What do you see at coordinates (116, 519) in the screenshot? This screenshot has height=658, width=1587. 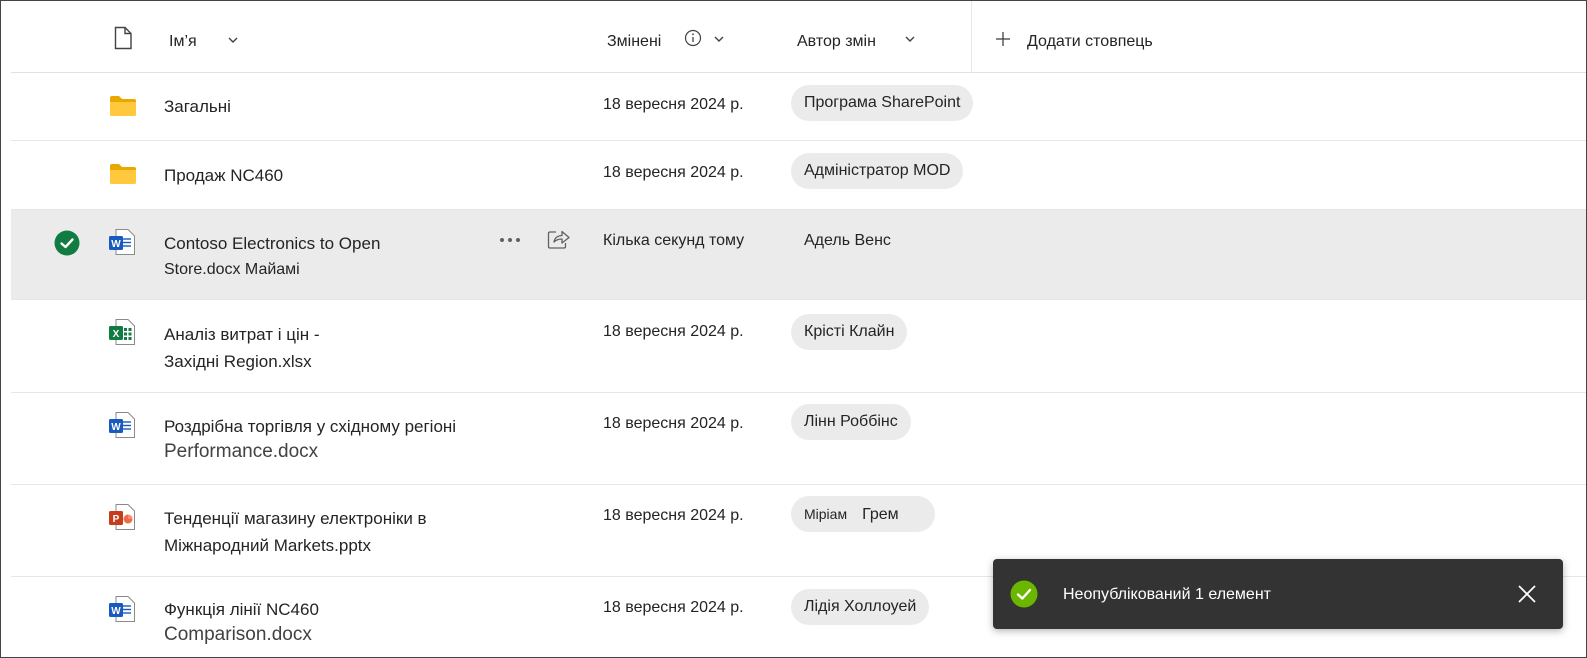 I see `svg-text: P` at bounding box center [116, 519].